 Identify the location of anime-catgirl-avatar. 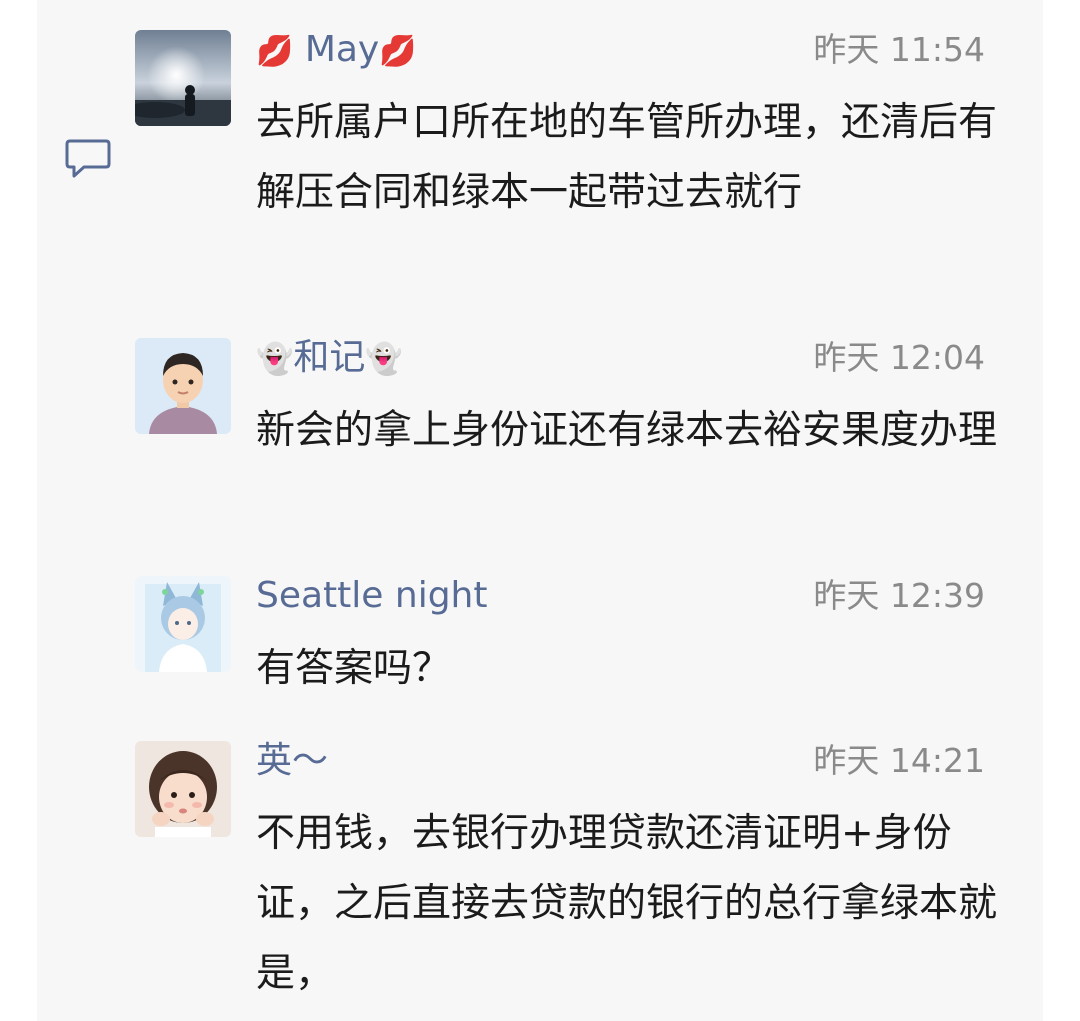
(183, 624).